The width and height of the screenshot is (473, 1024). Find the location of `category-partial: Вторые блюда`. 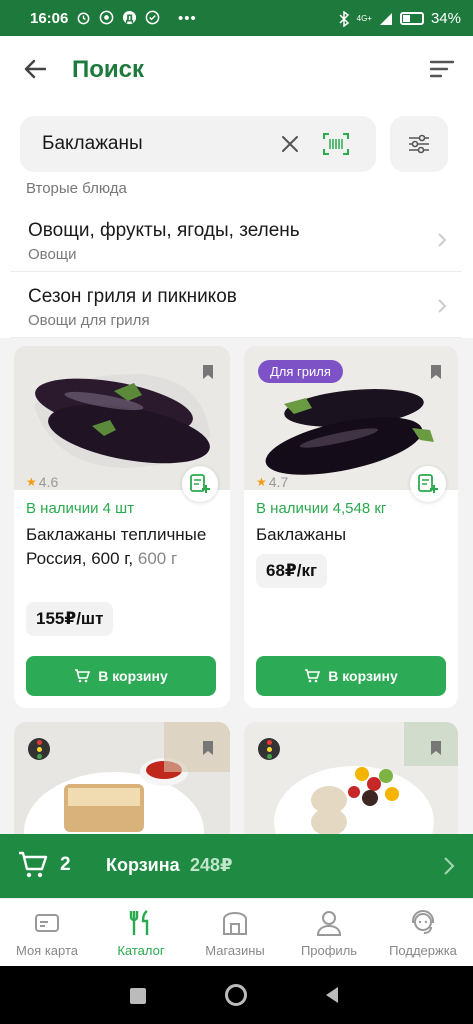

category-partial: Вторые блюда is located at coordinates (76, 188).